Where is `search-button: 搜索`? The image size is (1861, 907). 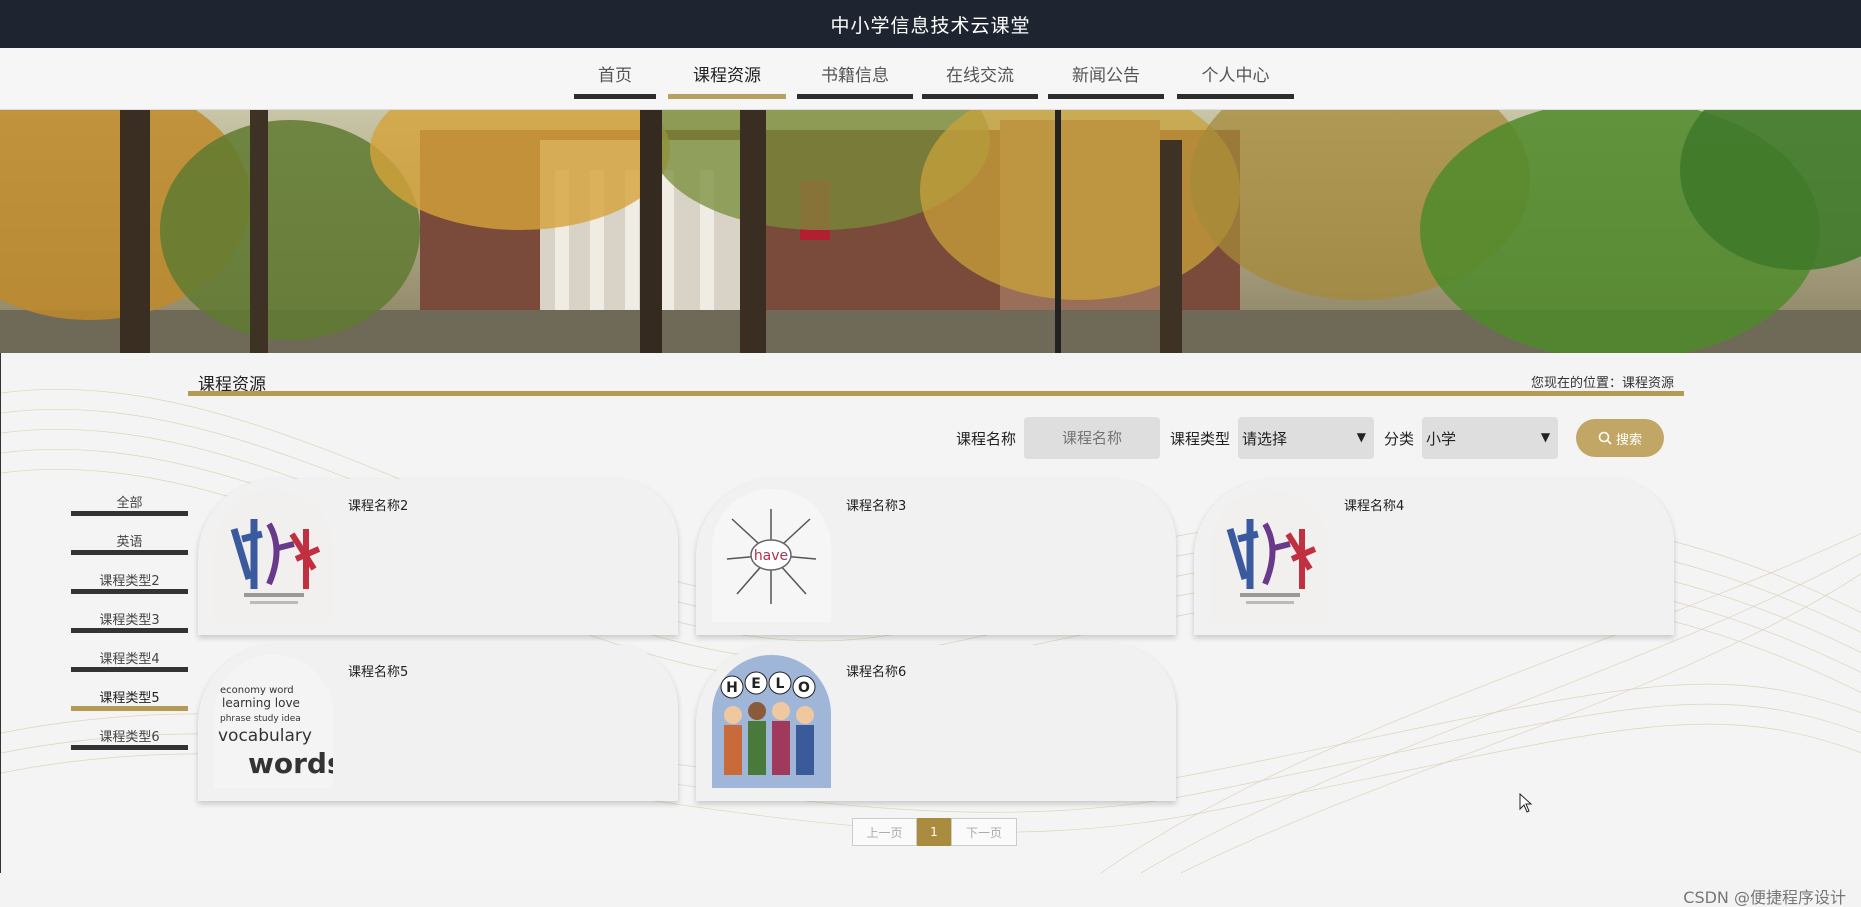
search-button: 搜索 is located at coordinates (1620, 438).